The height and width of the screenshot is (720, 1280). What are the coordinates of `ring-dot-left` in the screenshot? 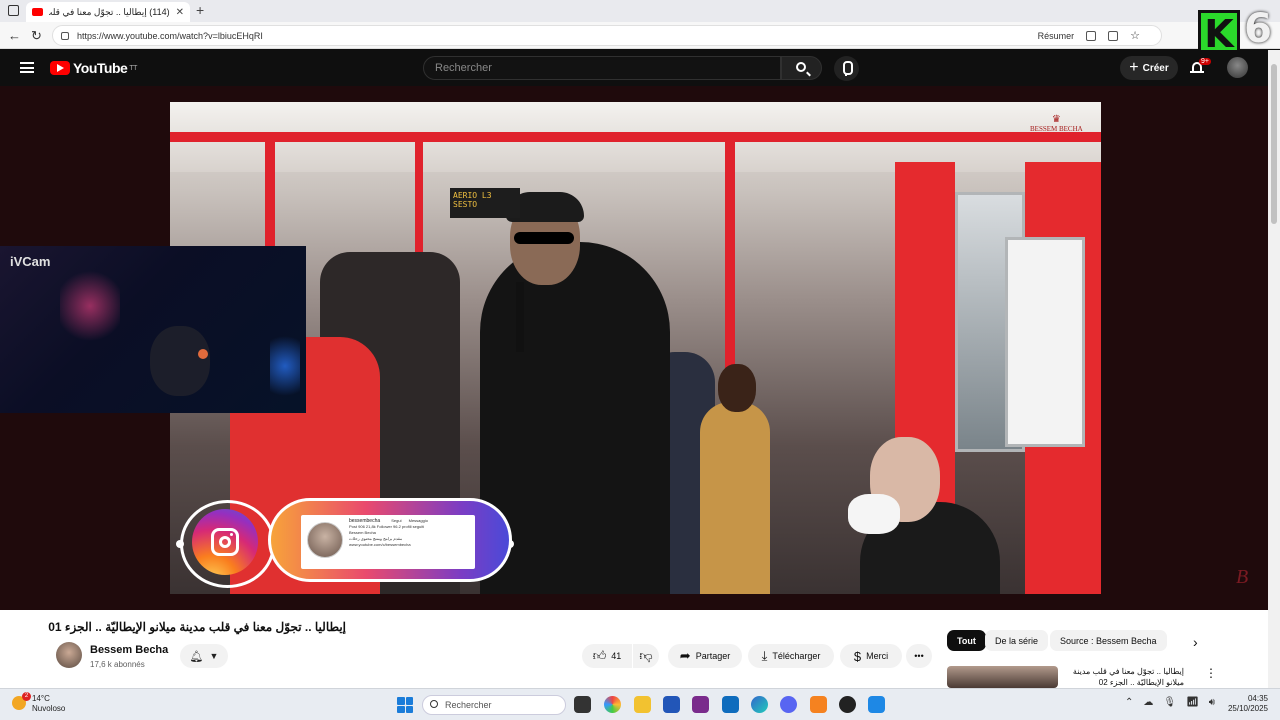 It's located at (180, 544).